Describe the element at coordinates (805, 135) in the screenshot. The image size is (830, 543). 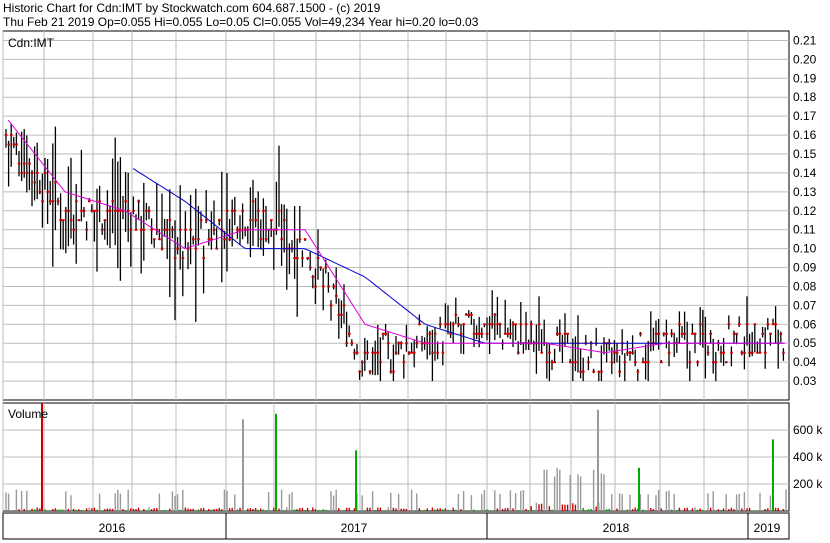
I see `price-tick-label: 0.16` at that location.